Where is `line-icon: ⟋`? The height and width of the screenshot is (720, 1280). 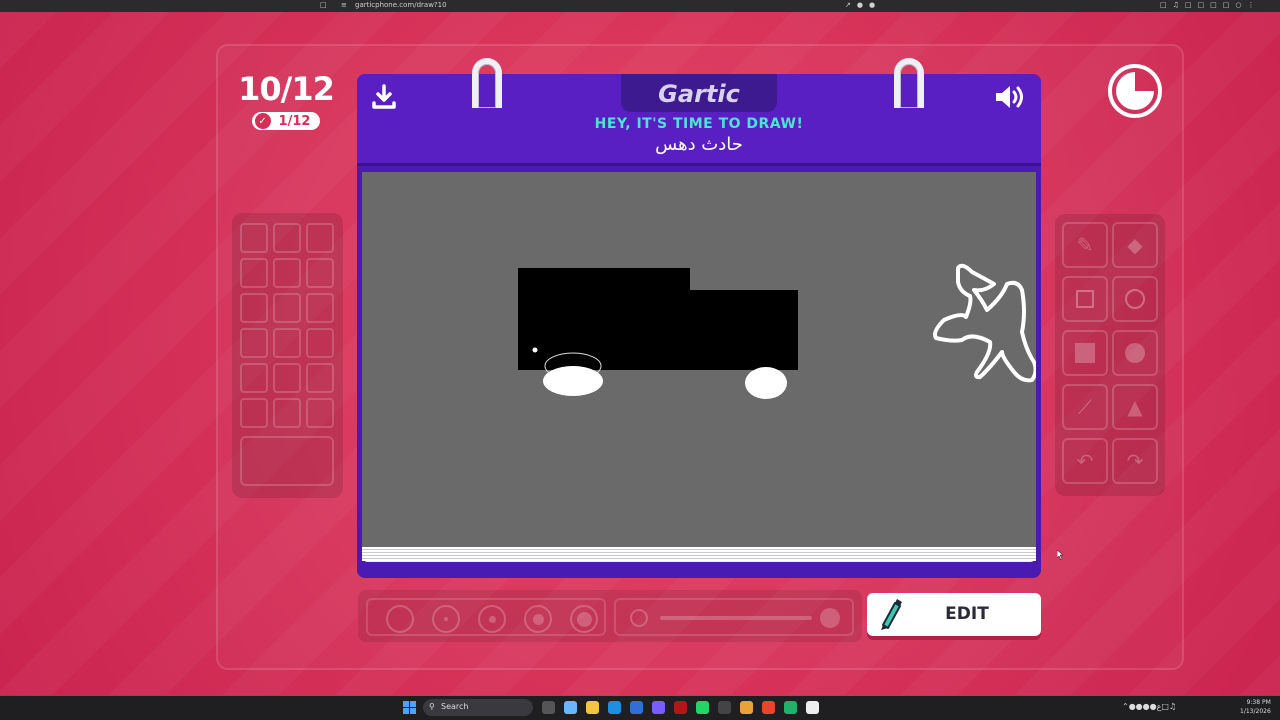 line-icon: ⟋ is located at coordinates (1085, 407).